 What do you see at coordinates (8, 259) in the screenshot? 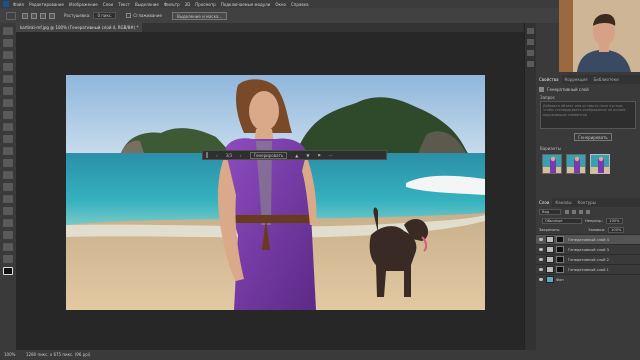
I see `zoom-tool-icon` at bounding box center [8, 259].